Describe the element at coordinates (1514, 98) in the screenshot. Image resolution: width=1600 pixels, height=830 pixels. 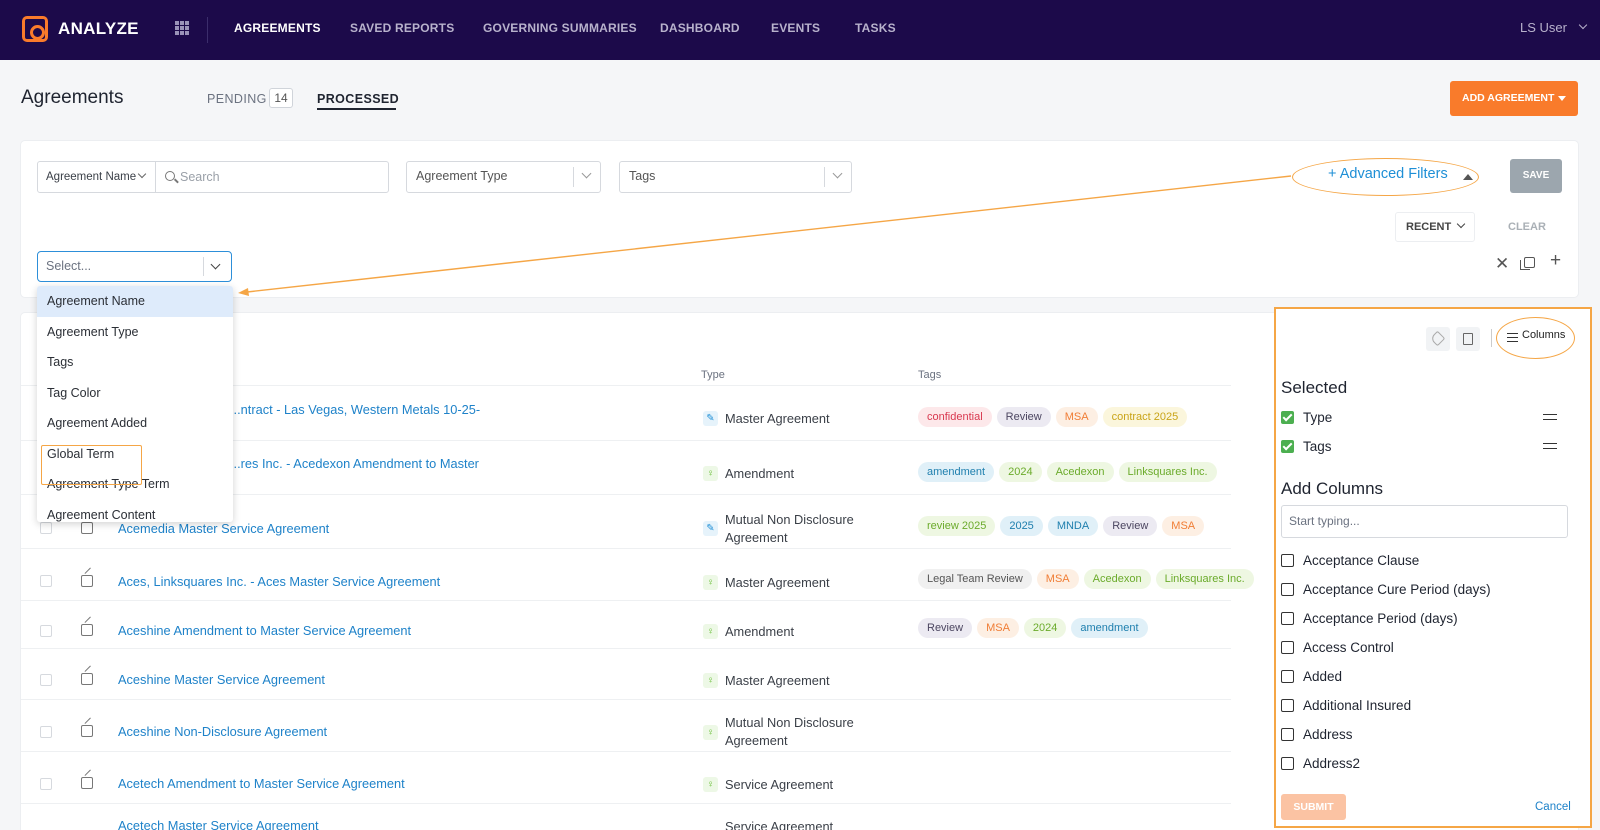
I see `add-agreement-button: ADD AGREEMENT` at that location.